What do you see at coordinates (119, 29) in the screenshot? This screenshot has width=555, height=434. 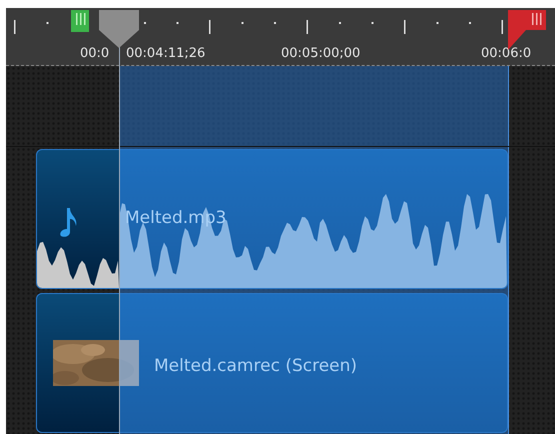 I see `playhead-handle` at bounding box center [119, 29].